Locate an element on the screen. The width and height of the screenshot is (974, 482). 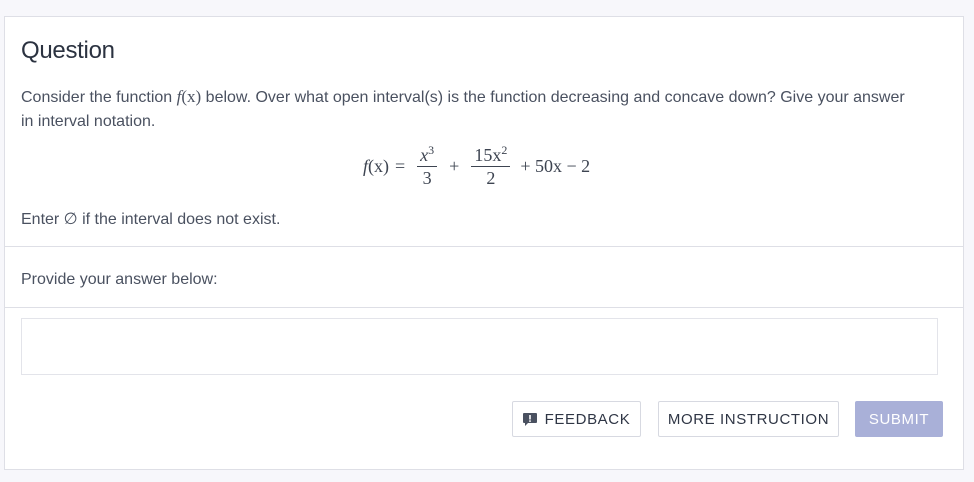
more-instruction-button: MORE INSTRUCTION is located at coordinates (748, 419).